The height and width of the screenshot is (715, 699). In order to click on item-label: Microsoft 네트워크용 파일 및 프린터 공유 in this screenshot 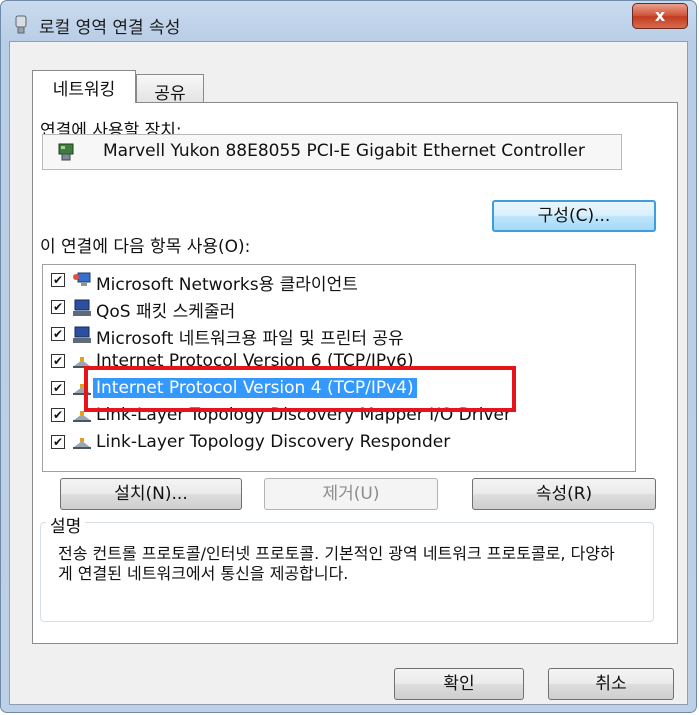, I will do `click(250, 339)`.